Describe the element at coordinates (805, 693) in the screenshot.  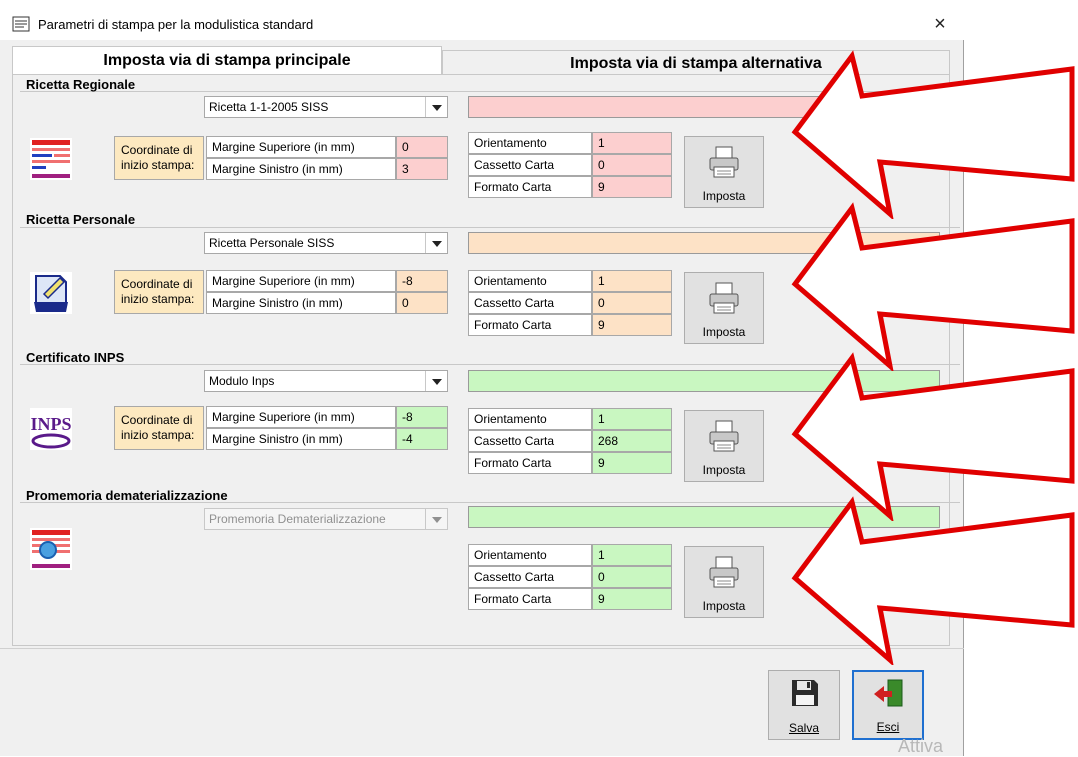
I see `floppy-disk-icon` at that location.